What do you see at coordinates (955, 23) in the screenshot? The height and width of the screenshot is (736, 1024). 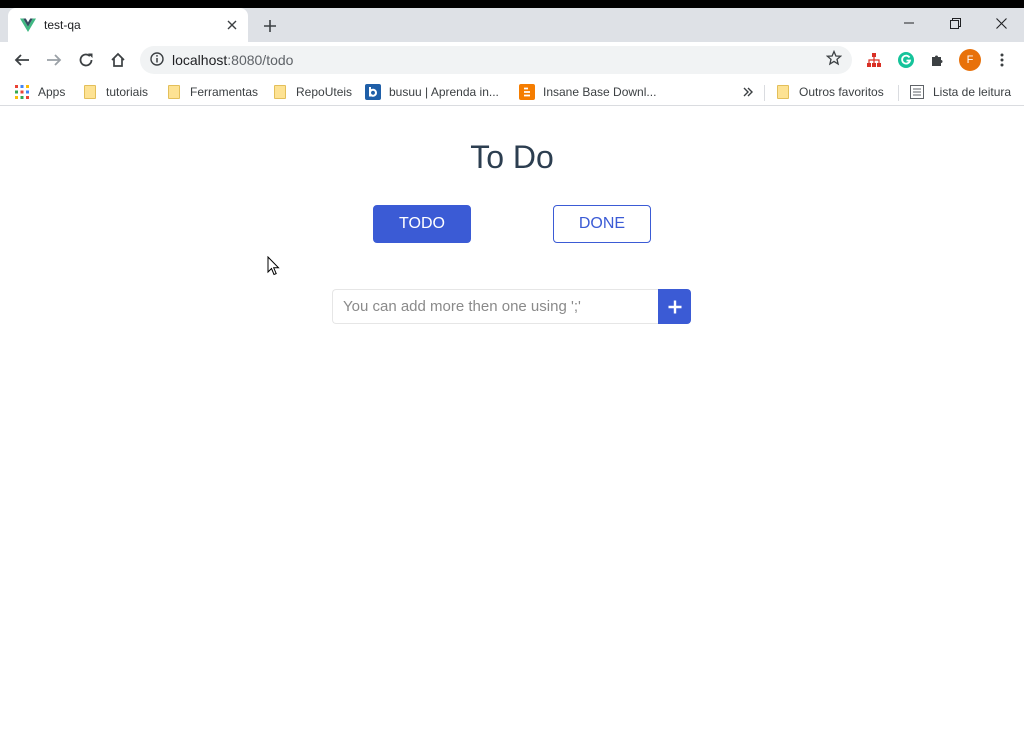 I see `restore-icon` at bounding box center [955, 23].